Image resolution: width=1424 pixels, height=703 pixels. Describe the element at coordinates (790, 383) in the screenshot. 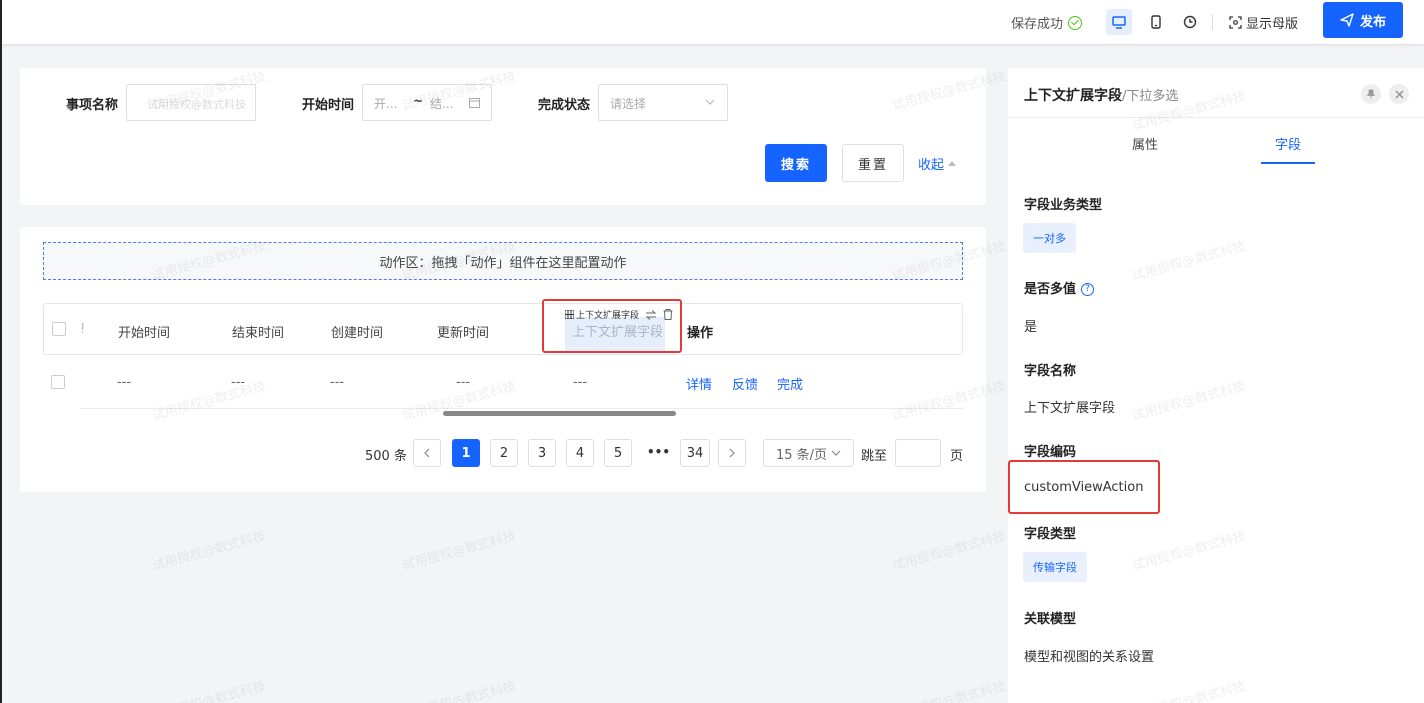

I see `complete-link: 完成` at that location.